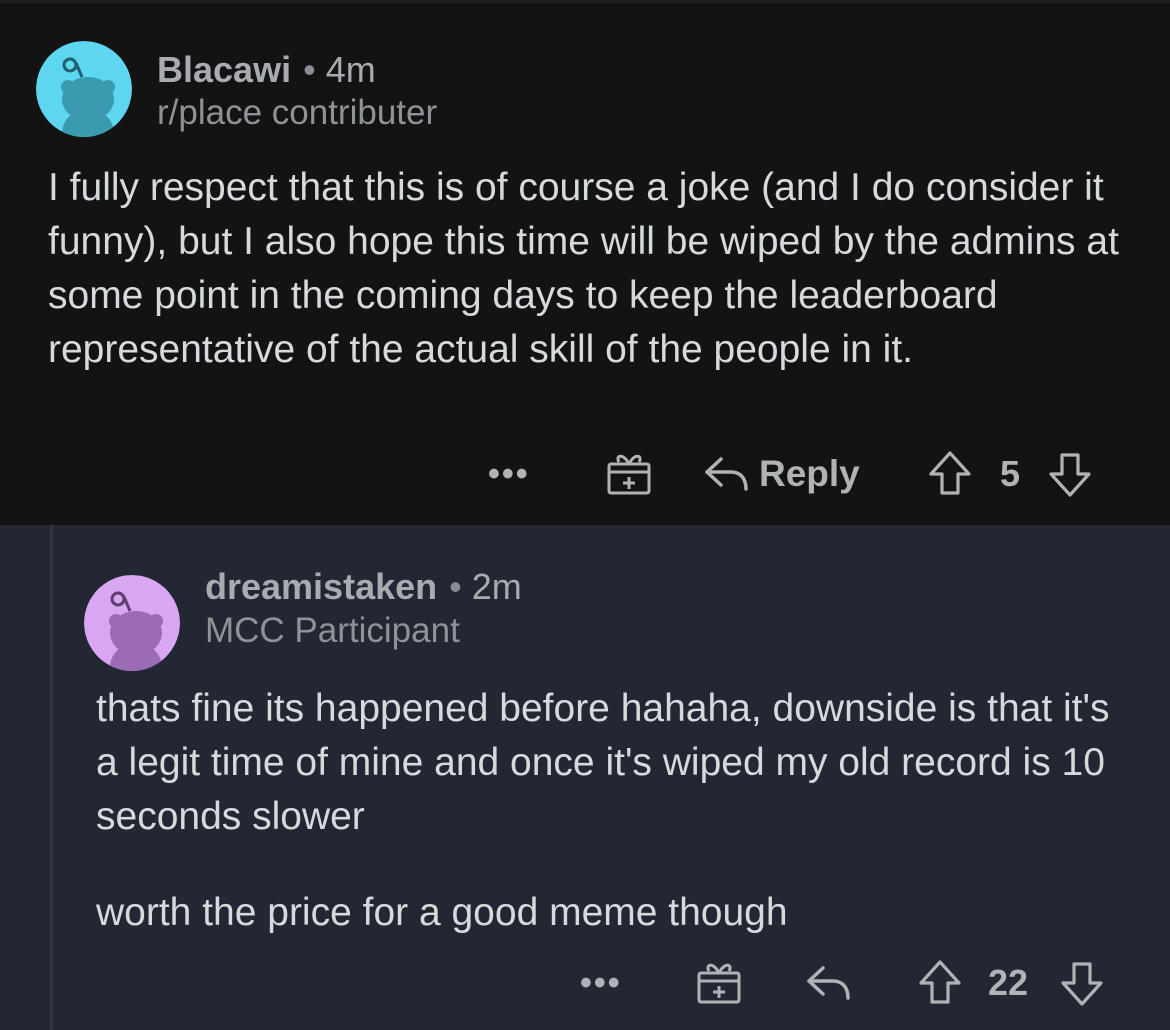  What do you see at coordinates (809, 473) in the screenshot?
I see `reply-label: Reply` at bounding box center [809, 473].